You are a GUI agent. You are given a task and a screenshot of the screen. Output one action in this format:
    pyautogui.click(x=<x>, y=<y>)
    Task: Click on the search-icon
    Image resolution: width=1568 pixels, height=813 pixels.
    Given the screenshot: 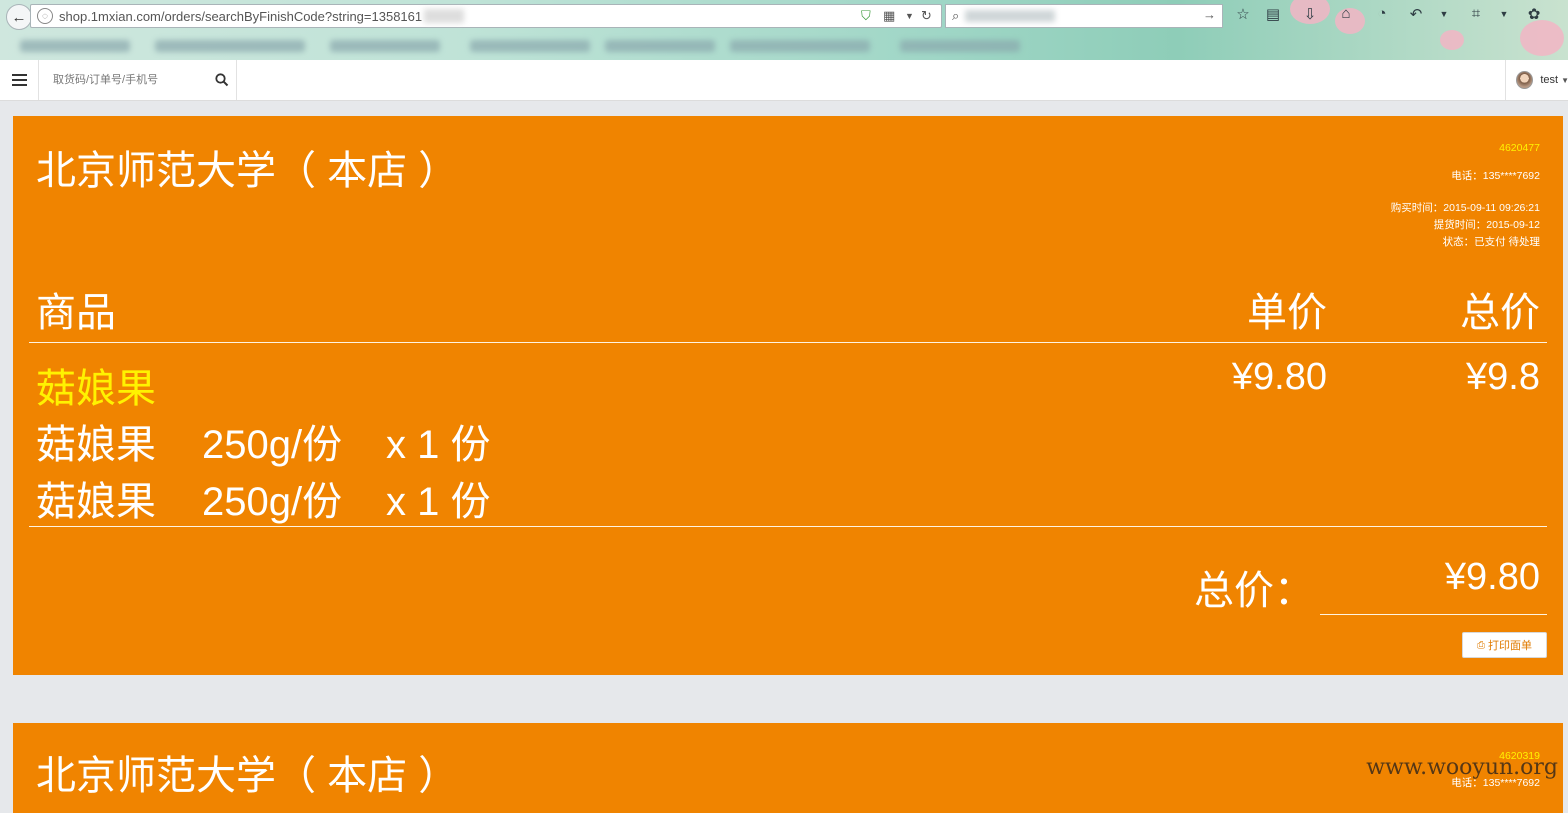 What is the action you would take?
    pyautogui.click(x=222, y=80)
    